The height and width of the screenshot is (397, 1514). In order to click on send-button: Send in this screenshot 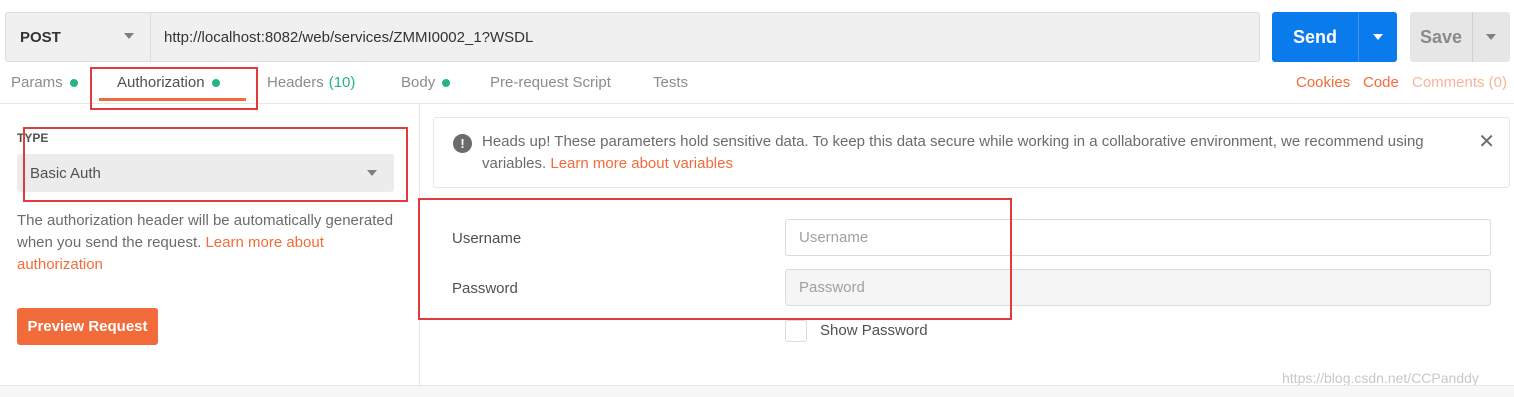, I will do `click(1315, 37)`.